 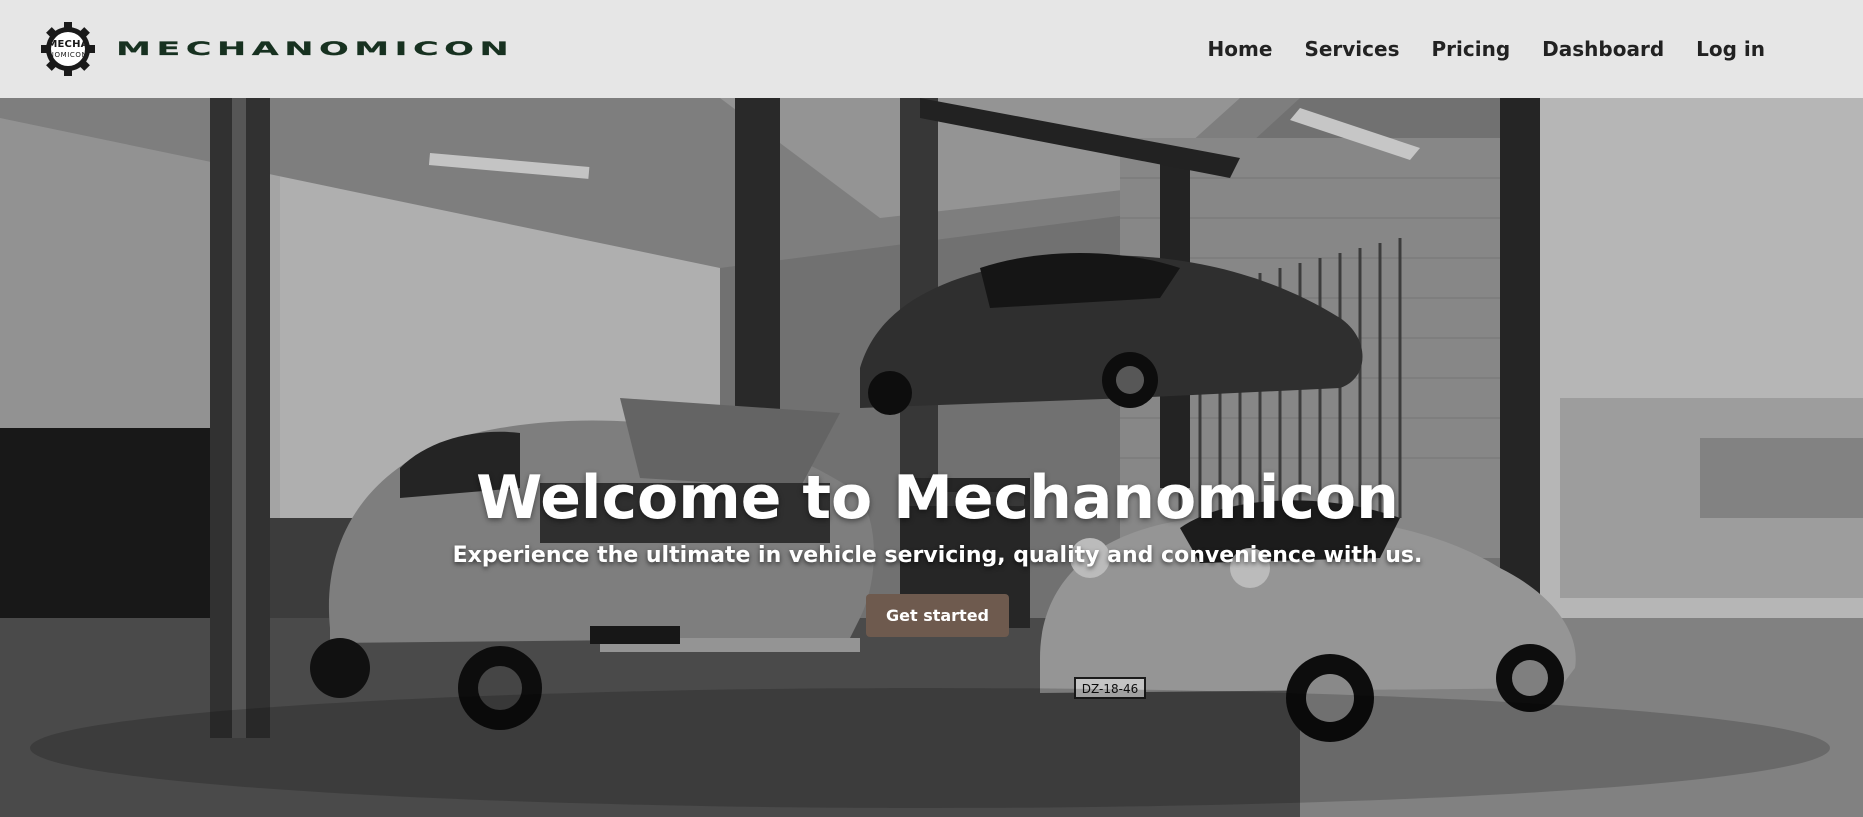 I want to click on nav-dashboard: Dashboard, so click(x=1603, y=49).